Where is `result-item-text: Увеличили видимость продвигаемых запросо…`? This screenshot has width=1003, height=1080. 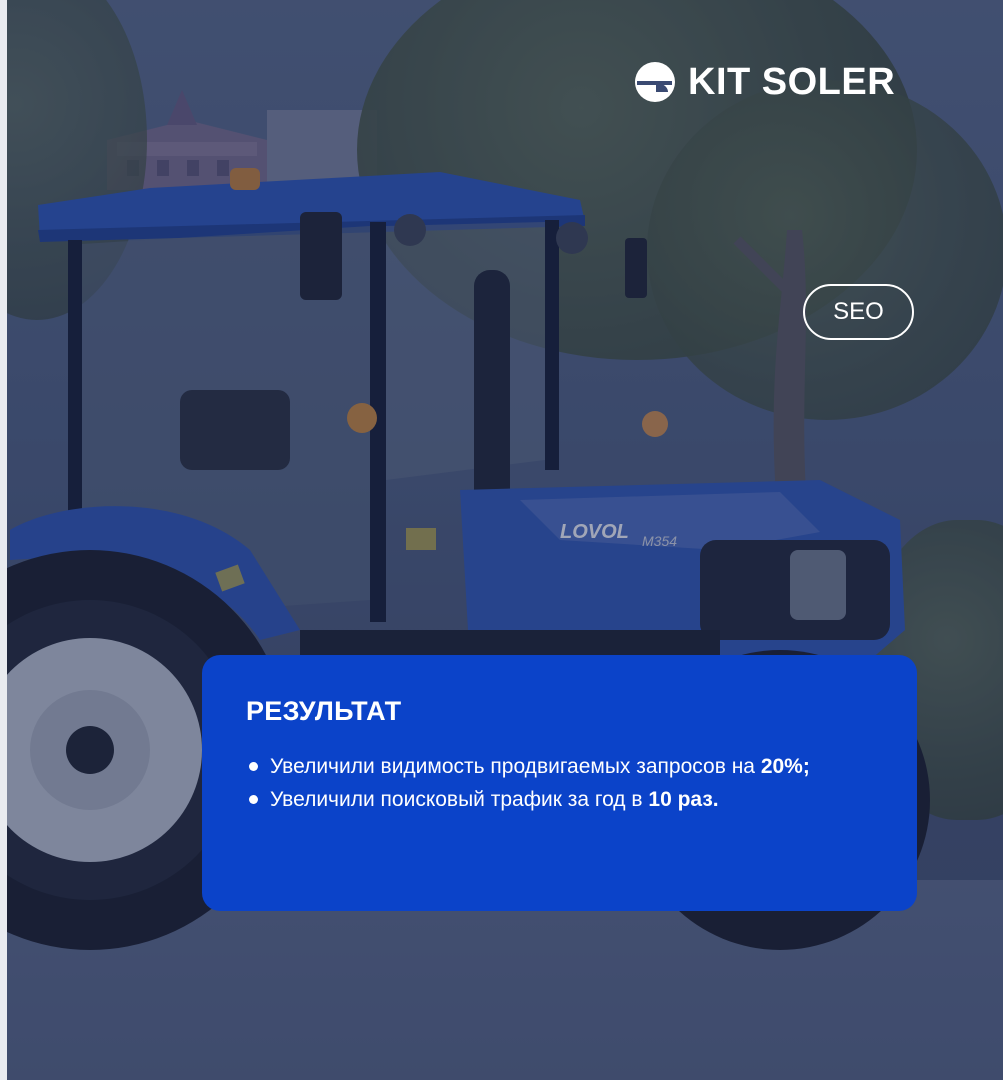 result-item-text: Увеличили видимость продвигаемых запросо… is located at coordinates (515, 766).